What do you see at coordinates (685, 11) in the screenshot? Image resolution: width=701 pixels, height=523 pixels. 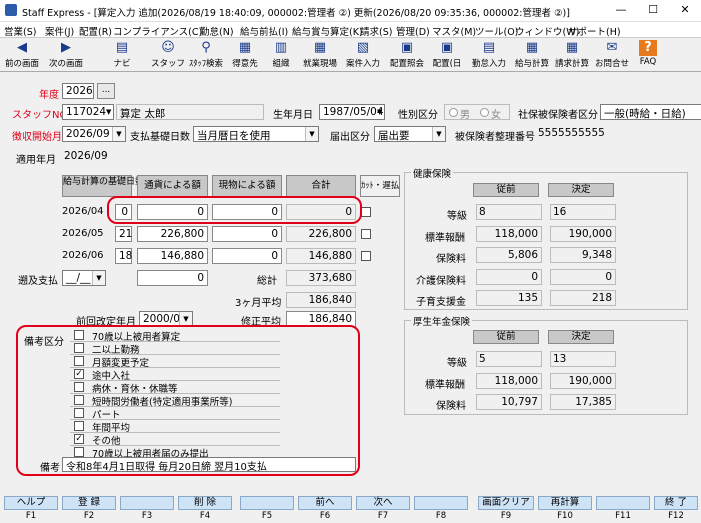 I see `close-button: ✕` at bounding box center [685, 11].